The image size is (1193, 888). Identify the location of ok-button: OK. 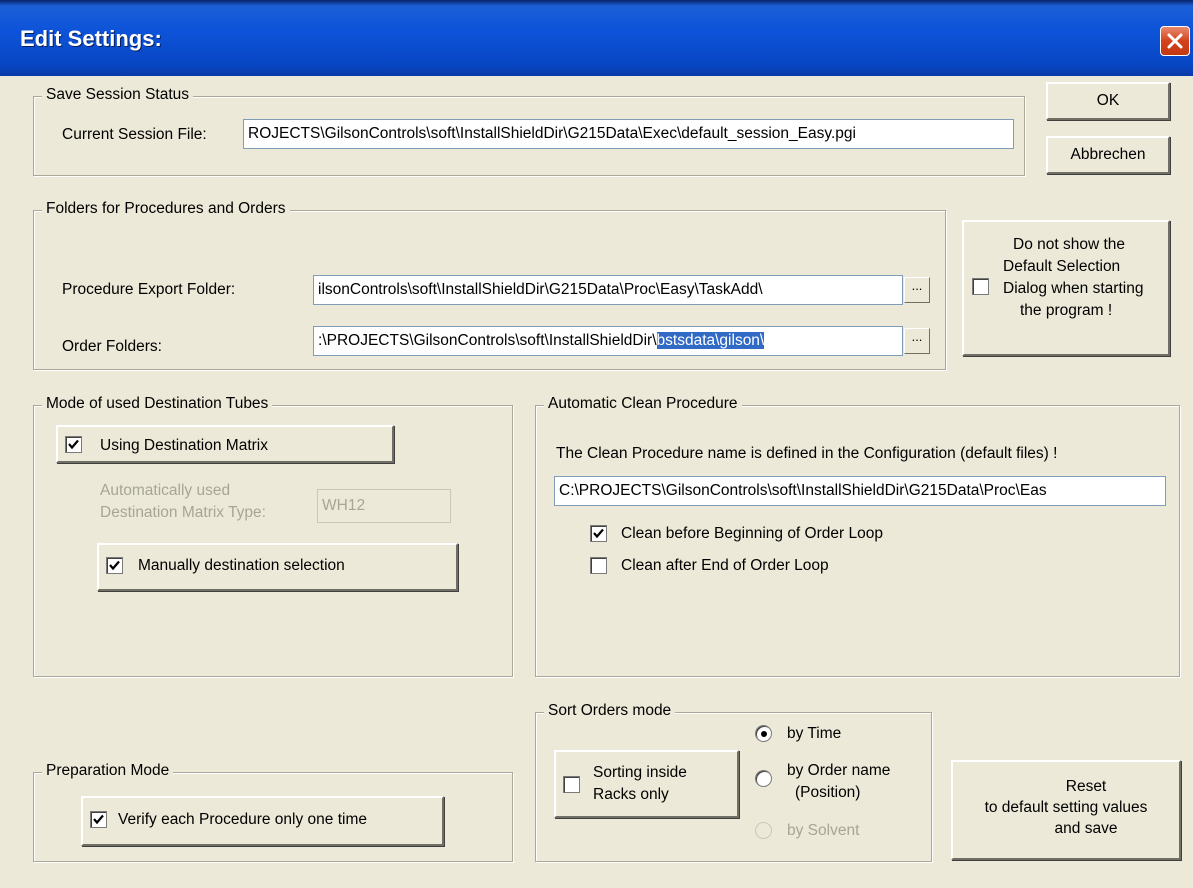
(1108, 101).